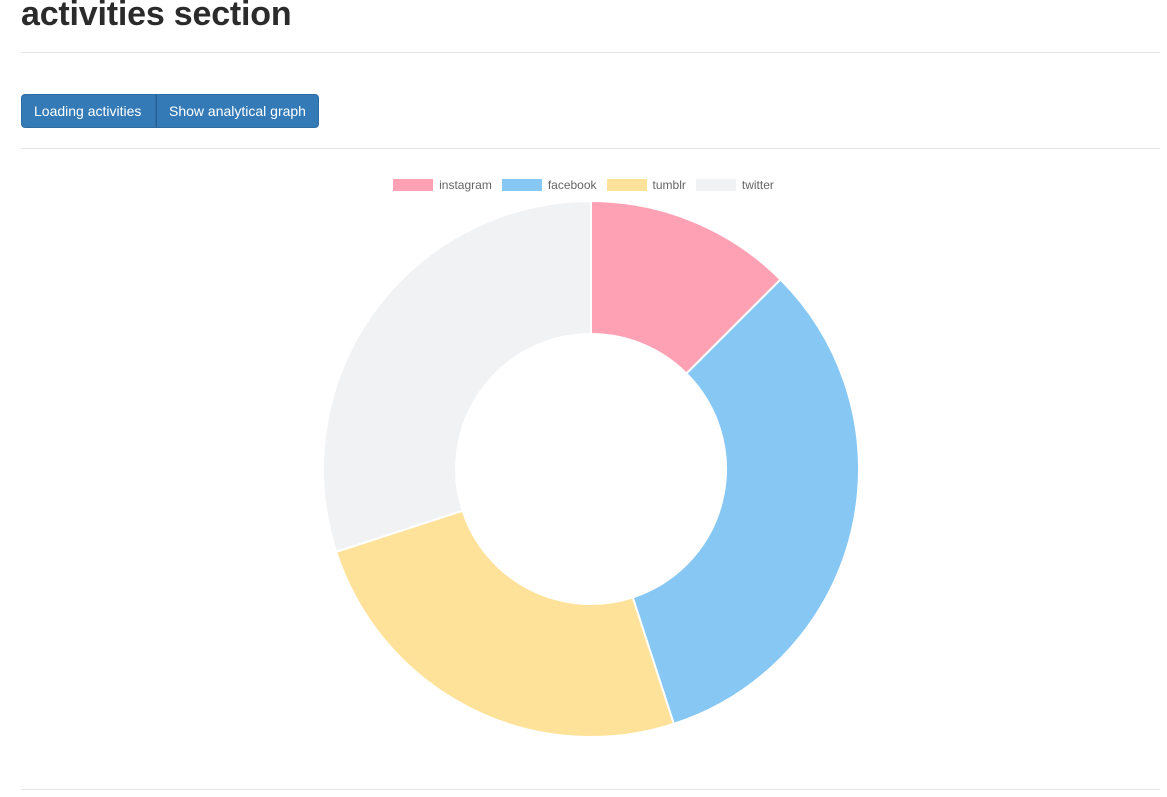 The height and width of the screenshot is (797, 1167). I want to click on footer-divider, so click(590, 789).